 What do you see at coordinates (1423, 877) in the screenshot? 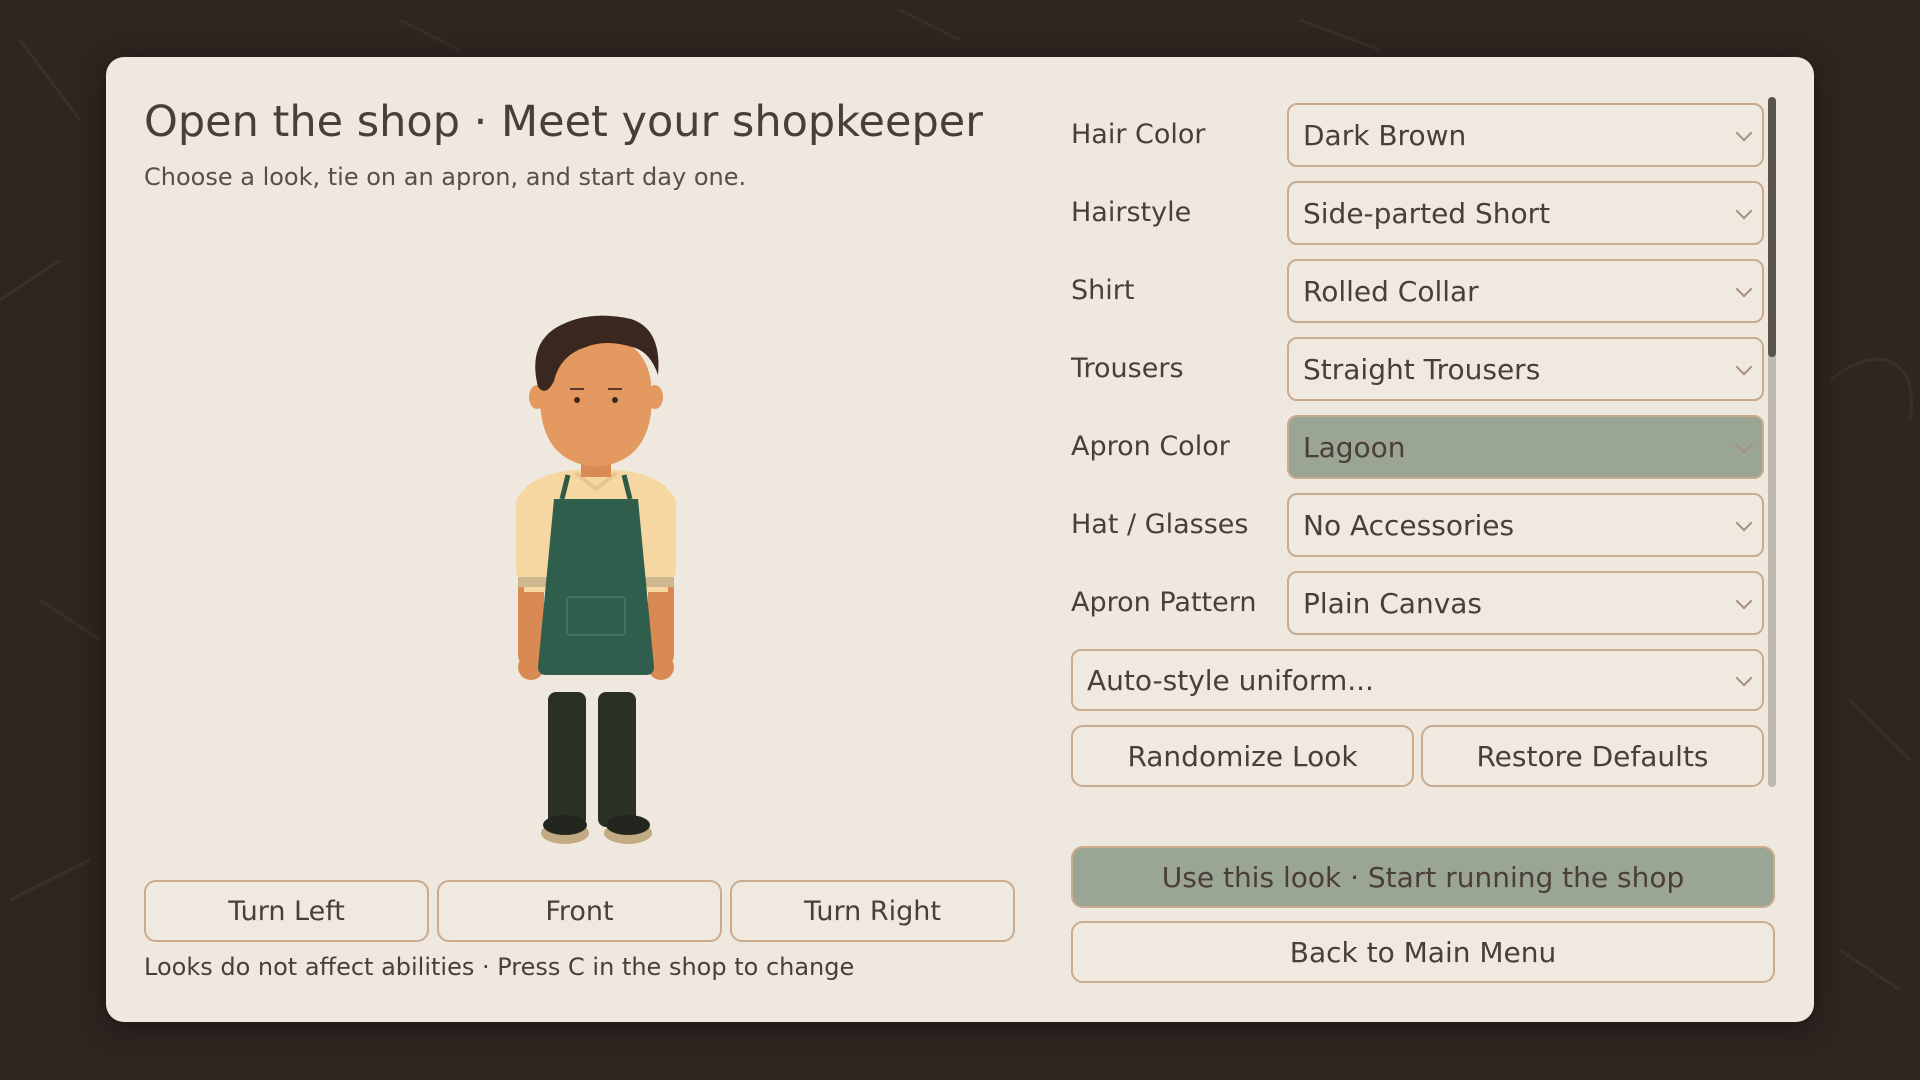
I see `confirm-look-button: Use this look · Start running the shop` at bounding box center [1423, 877].